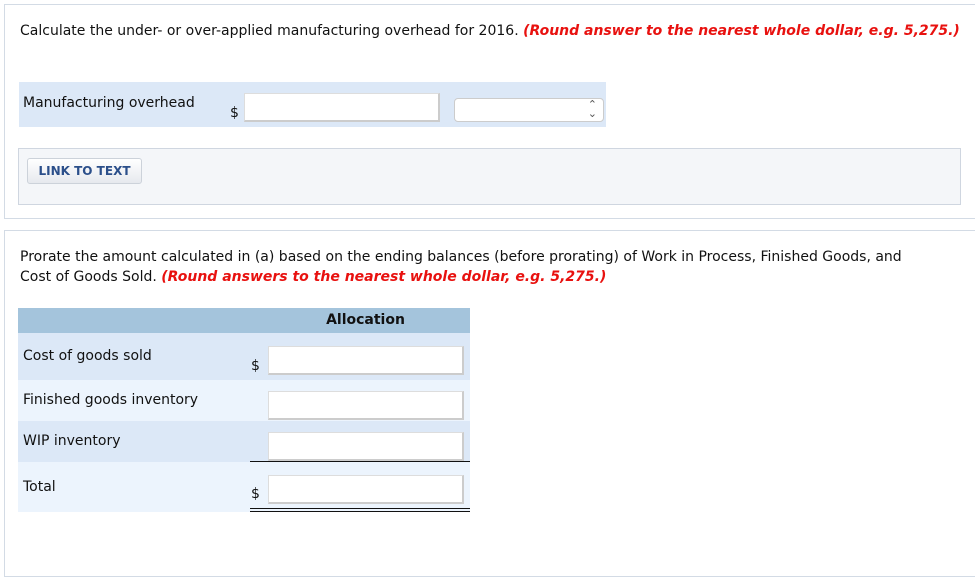  I want to click on row-label: Cost of goods sold, so click(87, 356).